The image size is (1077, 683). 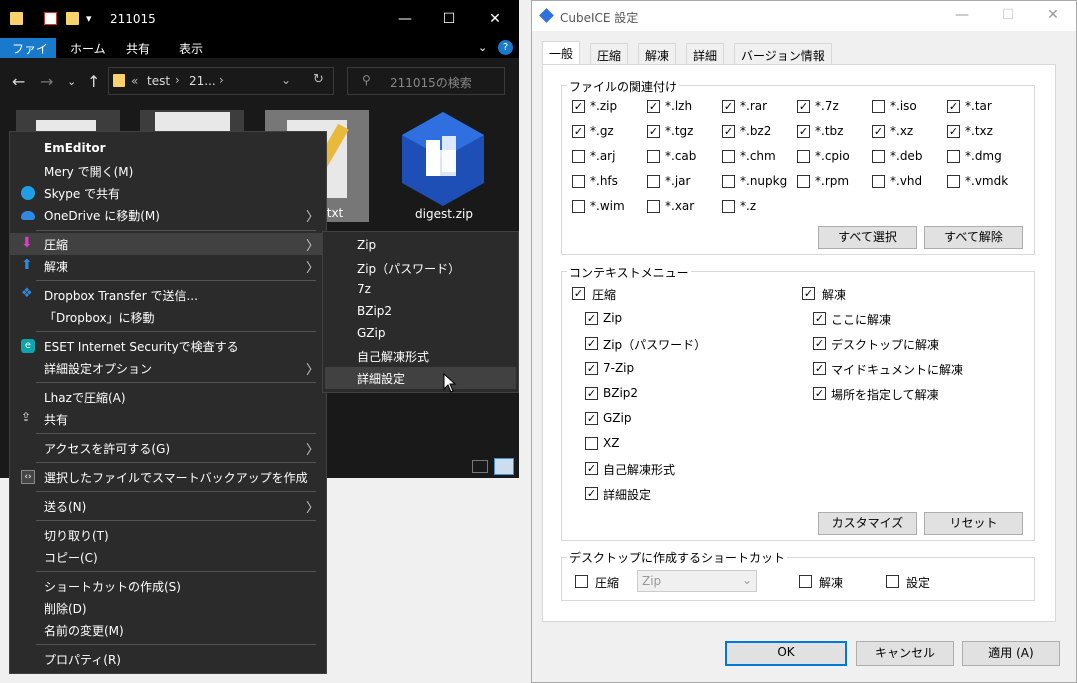 I want to click on shortcut-compress-checkbox, so click(x=581, y=581).